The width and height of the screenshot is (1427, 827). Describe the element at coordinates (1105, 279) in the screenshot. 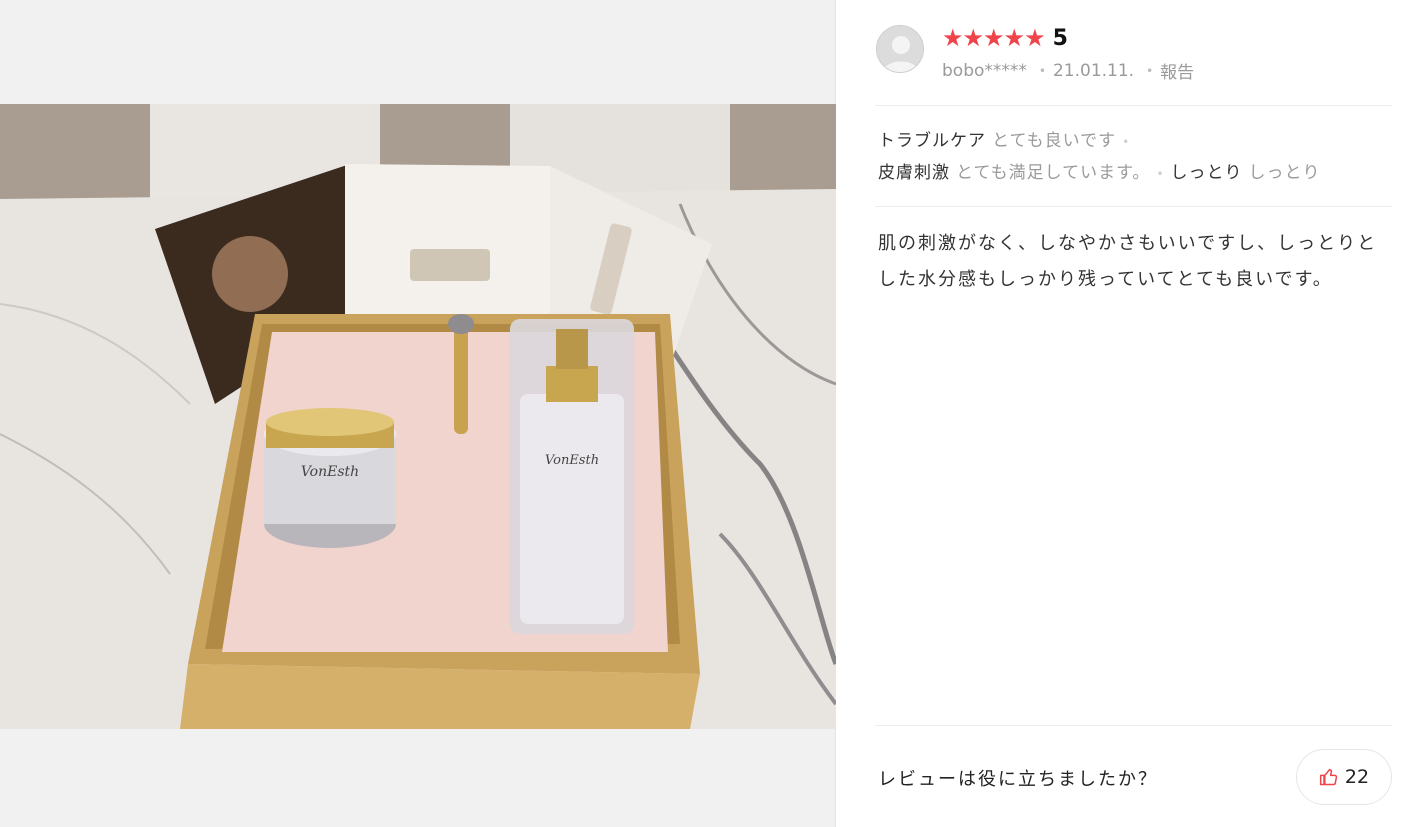

I see `review-body-line: した水分感もしっかり残っていてとても良いです。` at that location.